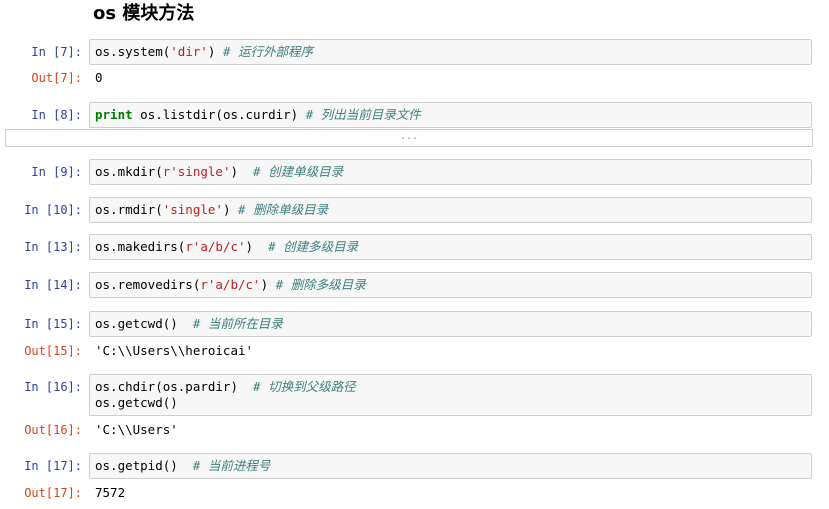 Image resolution: width=829 pixels, height=509 pixels. What do you see at coordinates (363, 114) in the screenshot?
I see `code-comment: # 列出当前目录文件` at bounding box center [363, 114].